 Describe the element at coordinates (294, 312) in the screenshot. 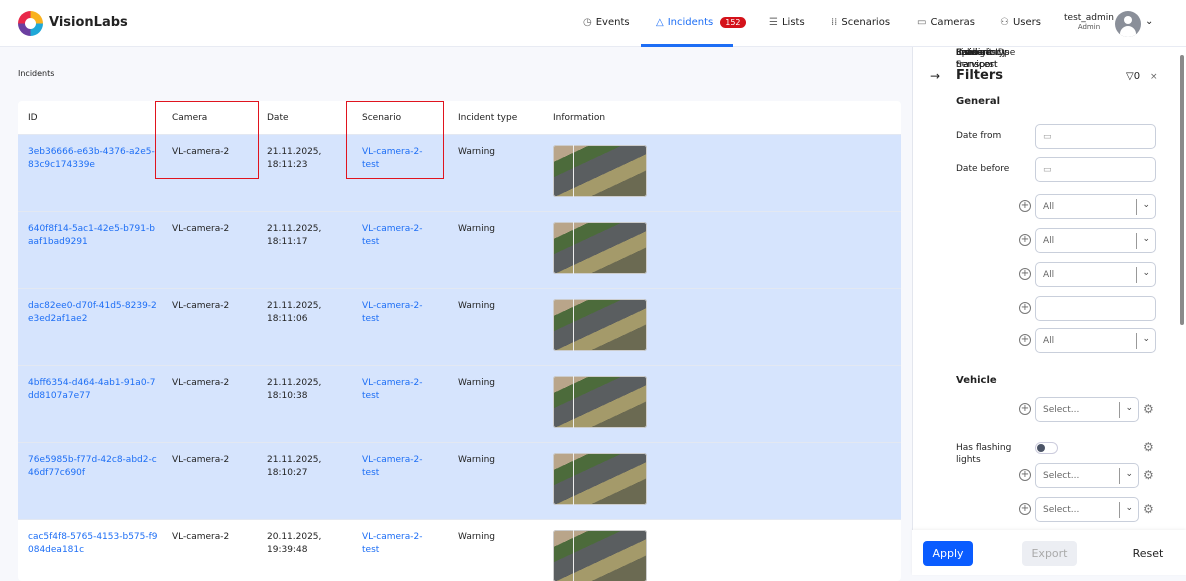

I see `date-cell: 21.11.2025, 18:11:06` at that location.